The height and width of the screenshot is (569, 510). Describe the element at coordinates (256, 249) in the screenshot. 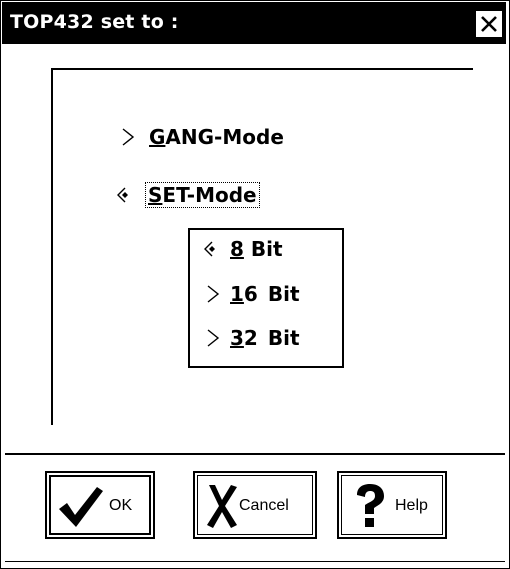

I see `option-8-bit-label: 8 Bit` at that location.